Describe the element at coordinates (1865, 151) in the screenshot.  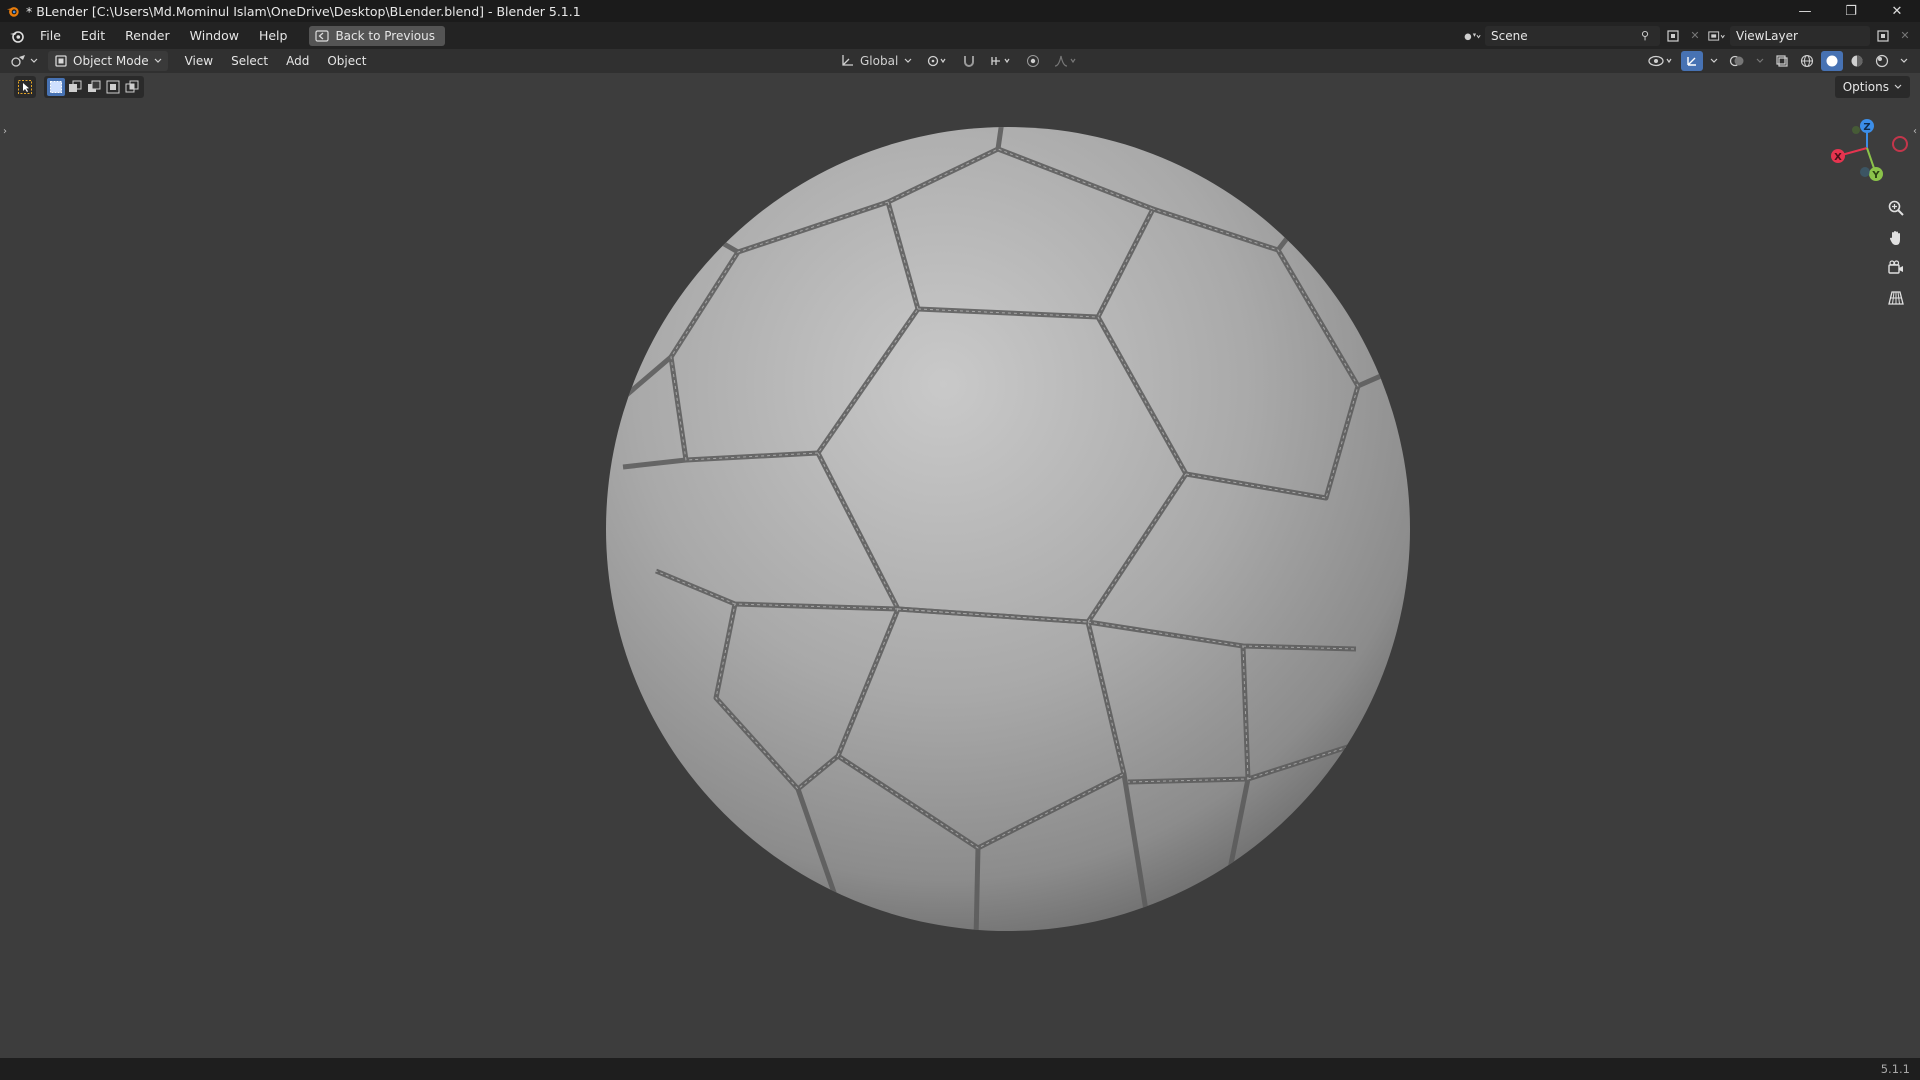
I see `navigation-gizmo: Z X Y` at that location.